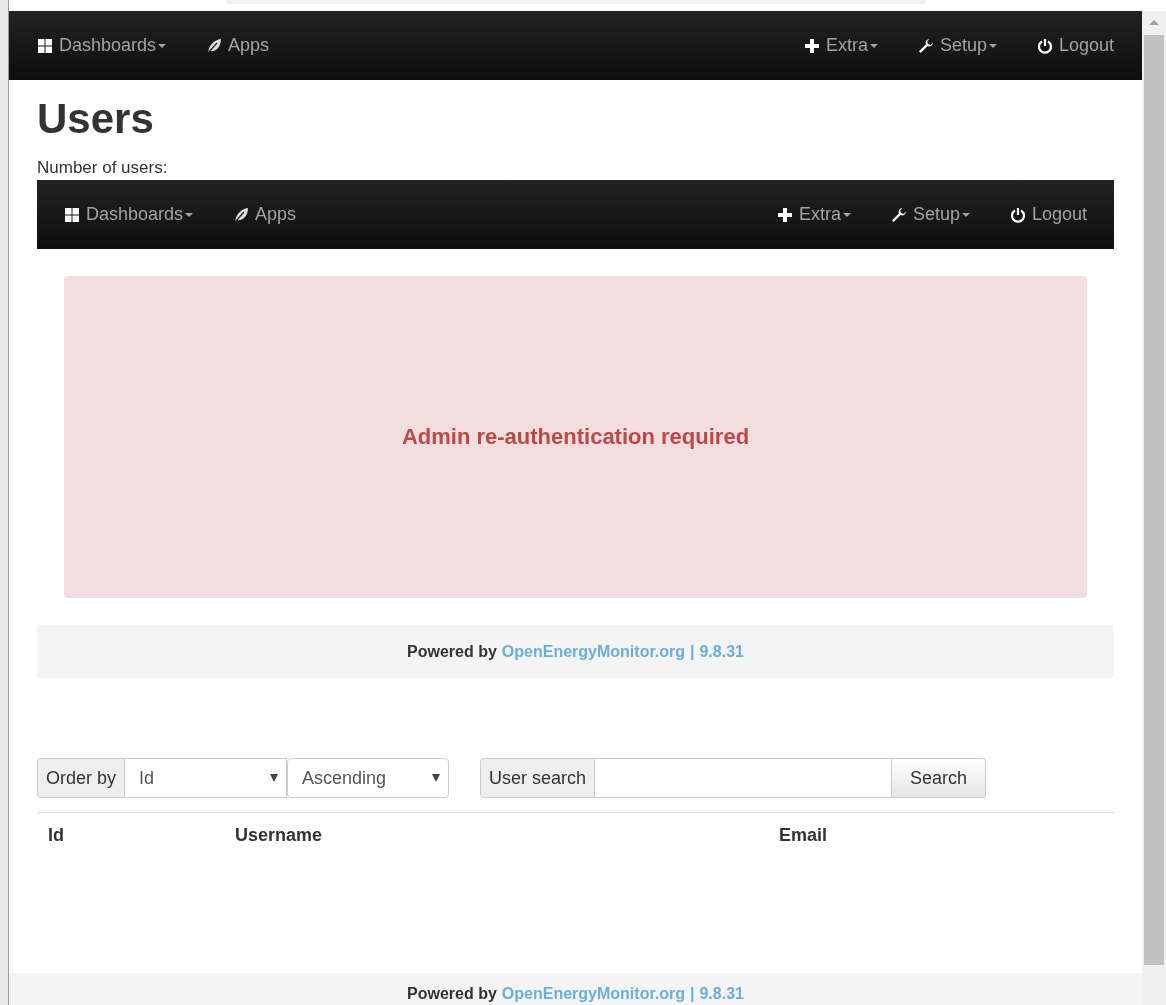  I want to click on scrollbar, so click(1154, 508).